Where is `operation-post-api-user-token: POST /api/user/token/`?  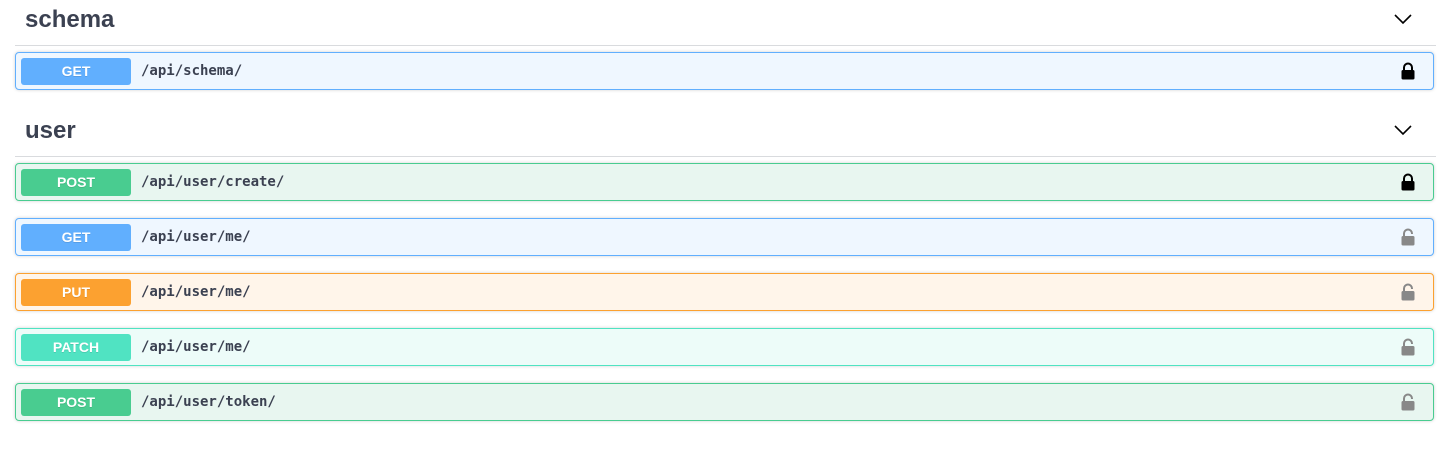 operation-post-api-user-token: POST /api/user/token/ is located at coordinates (724, 402).